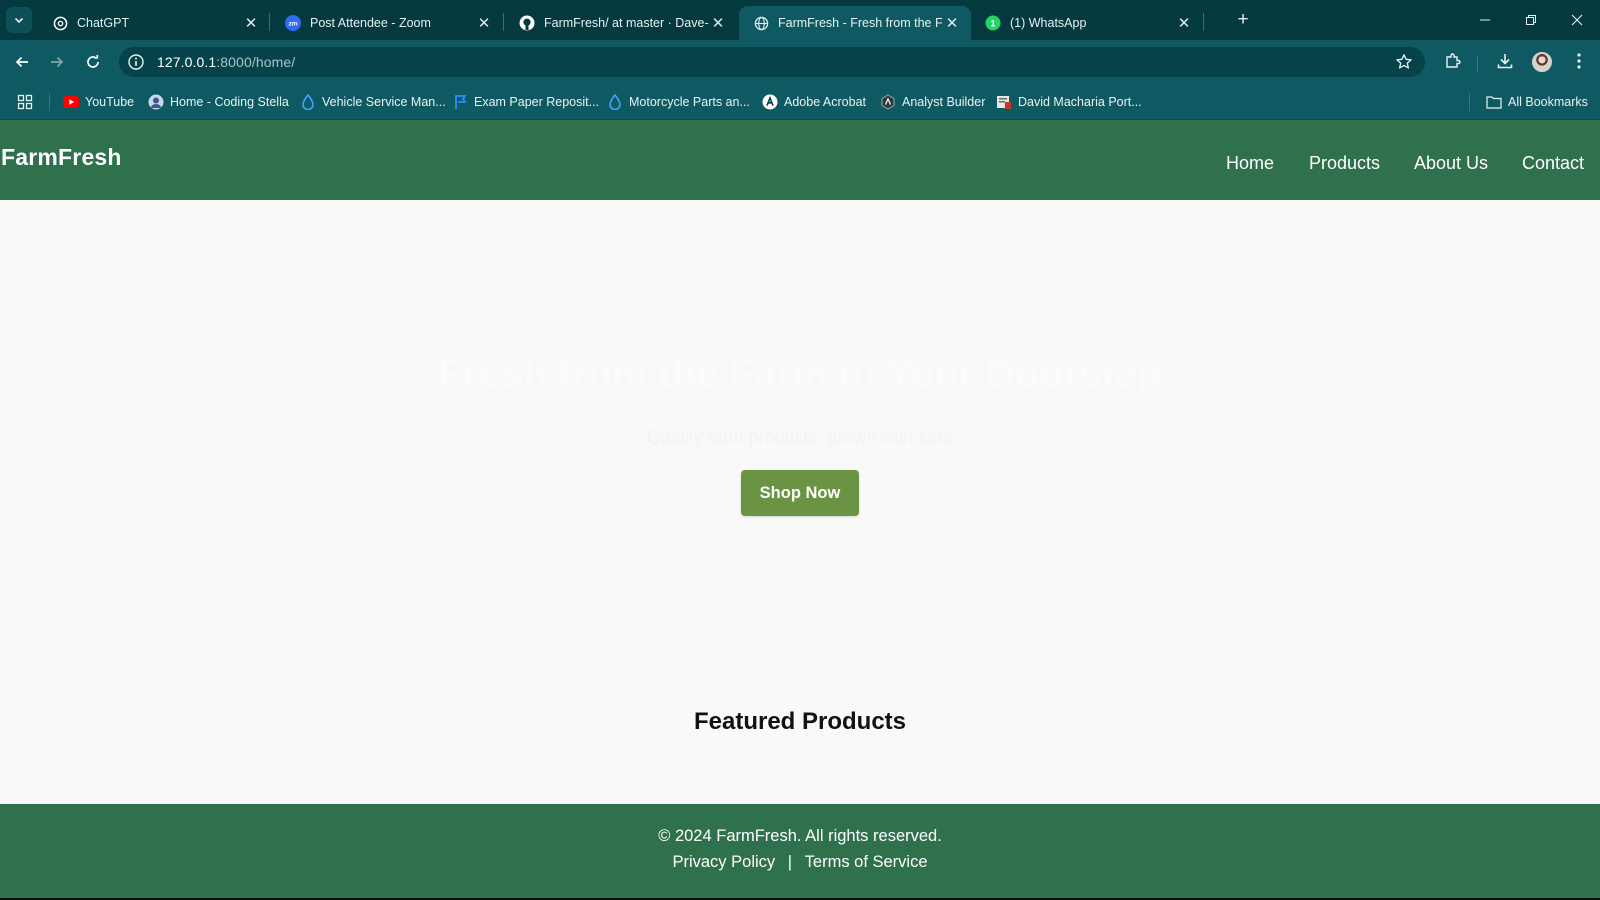 The height and width of the screenshot is (900, 1600). I want to click on url-text: 127.0.0.1:8000/home/, so click(226, 62).